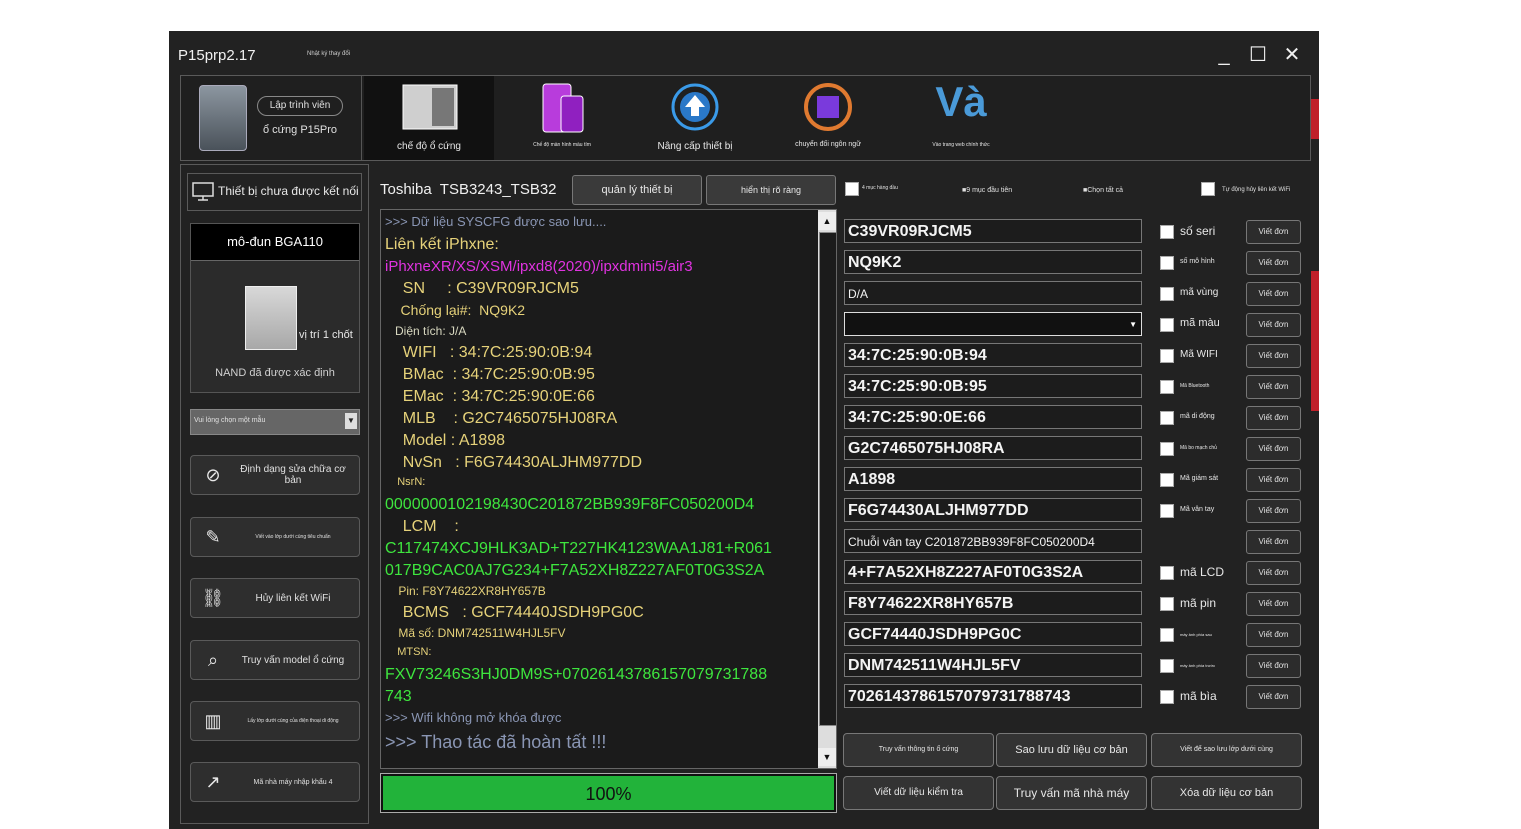 This screenshot has height=829, width=1521. I want to click on field-label: Mã giám sát, so click(1199, 478).